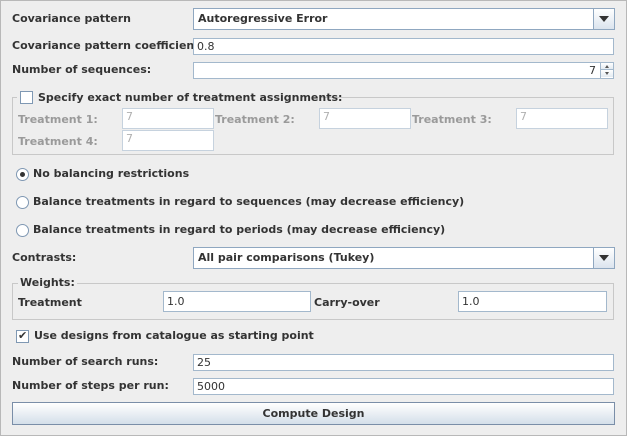  Describe the element at coordinates (403, 70) in the screenshot. I see `sequences-spinner: 7` at that location.